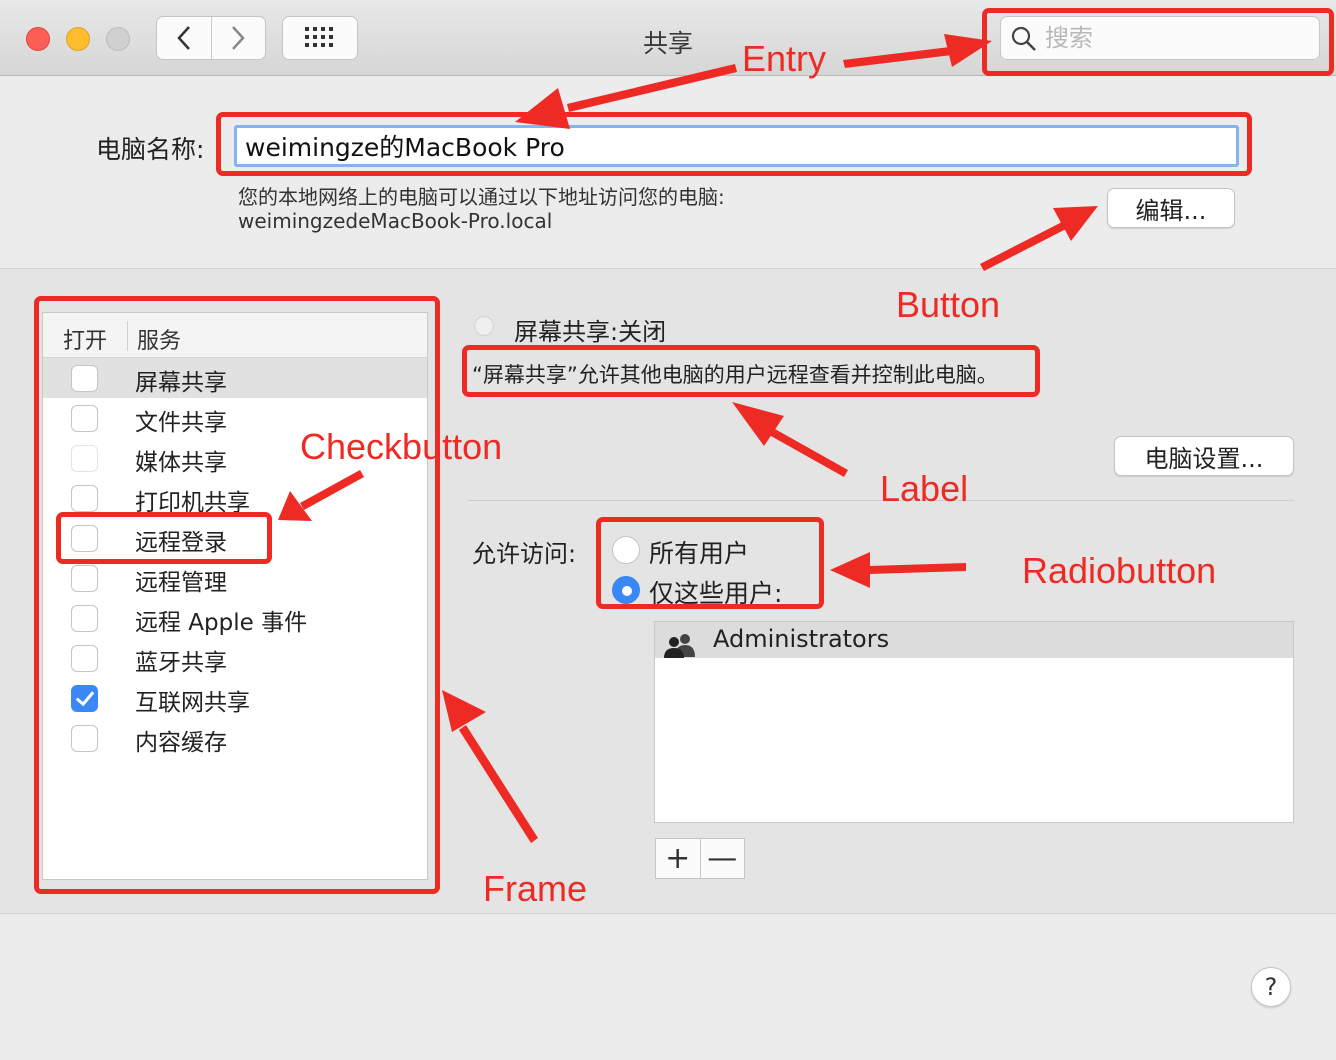 Image resolution: width=1336 pixels, height=1060 pixels. What do you see at coordinates (790, 439) in the screenshot?
I see `arrow-to-label` at bounding box center [790, 439].